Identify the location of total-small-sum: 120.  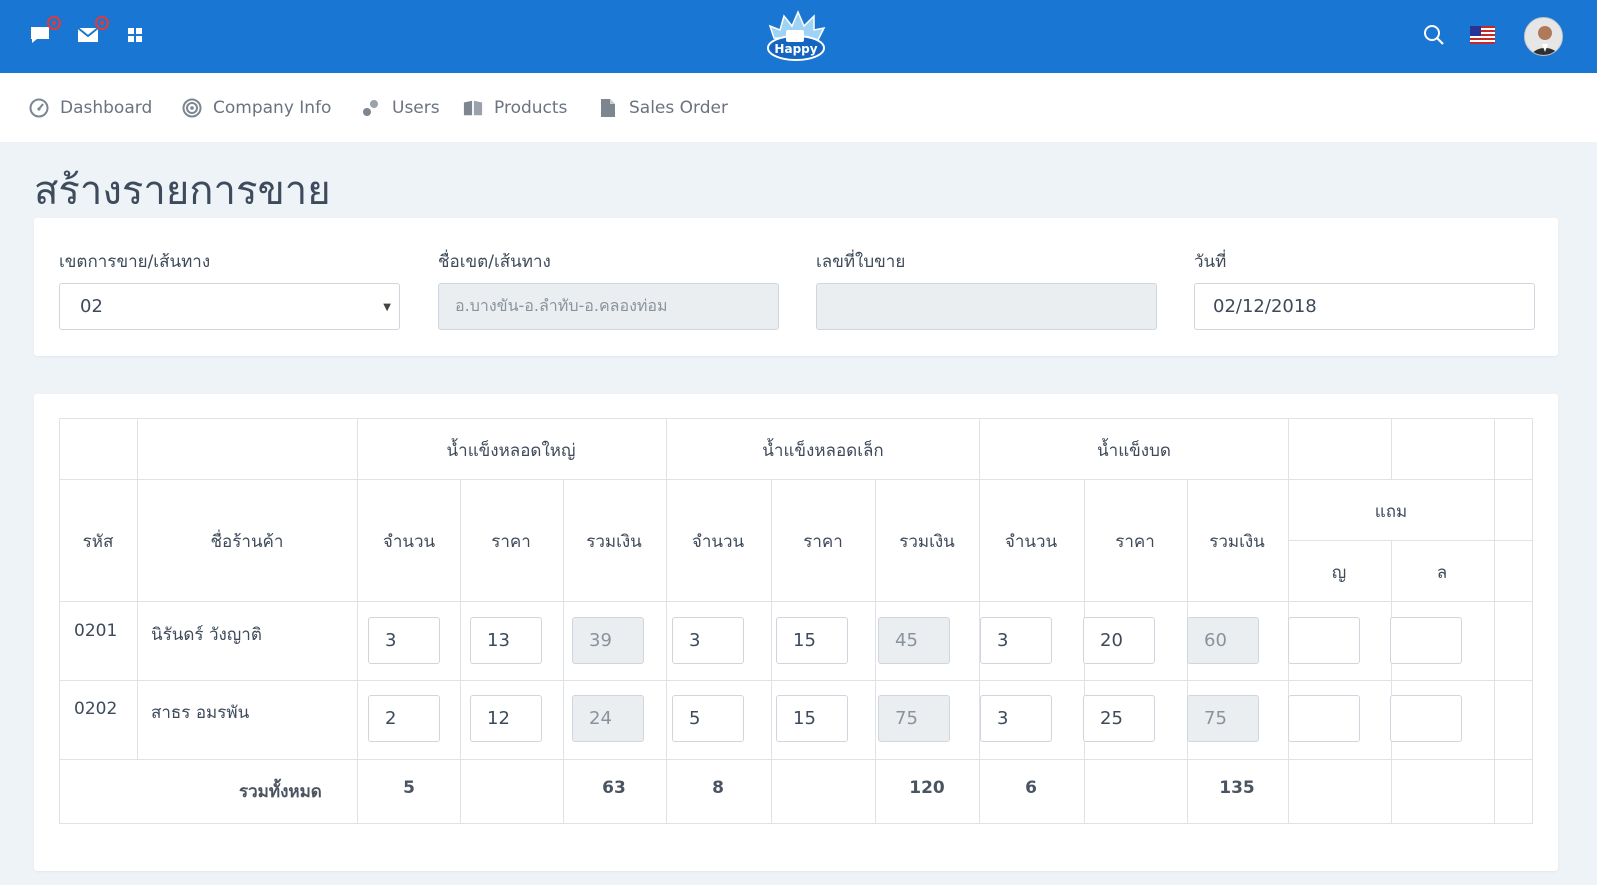
(927, 788).